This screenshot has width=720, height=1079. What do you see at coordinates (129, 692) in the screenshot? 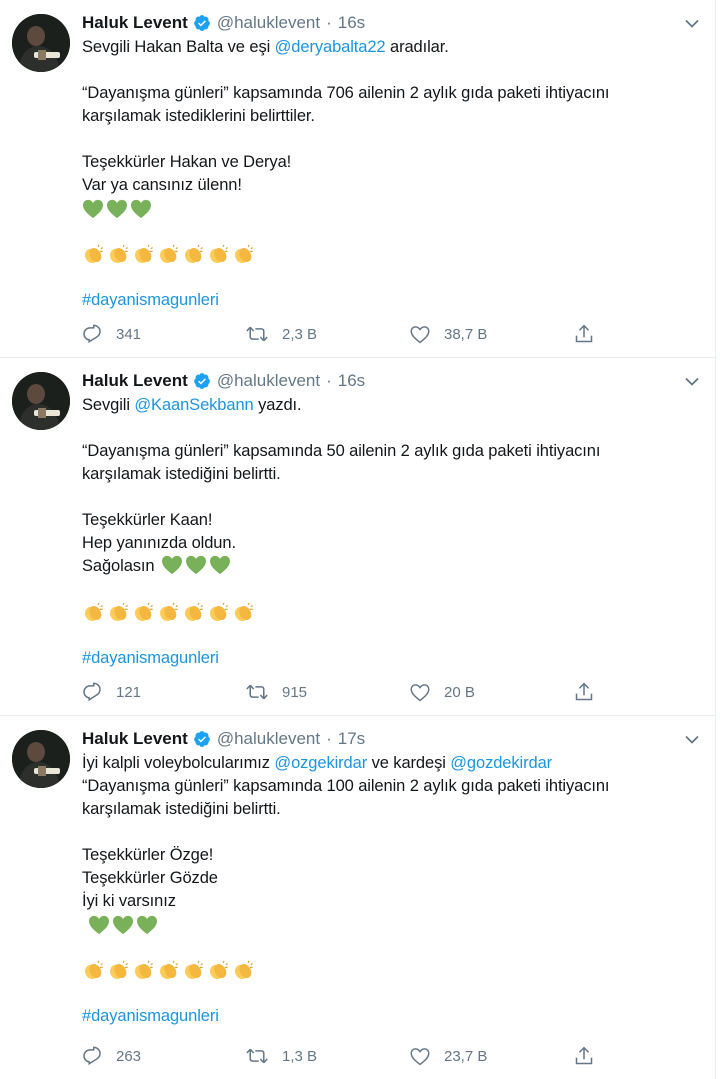
I see `reply-count: 121` at bounding box center [129, 692].